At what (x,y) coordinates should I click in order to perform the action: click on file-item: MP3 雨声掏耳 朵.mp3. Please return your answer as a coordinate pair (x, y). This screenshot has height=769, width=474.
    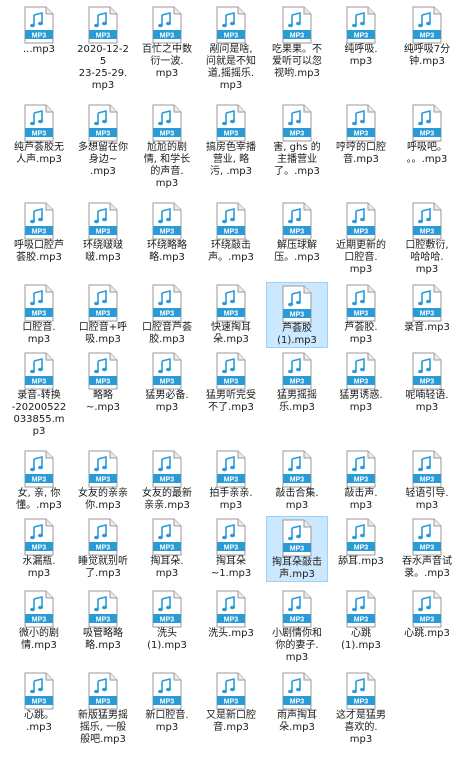
    Looking at the image, I should click on (297, 702).